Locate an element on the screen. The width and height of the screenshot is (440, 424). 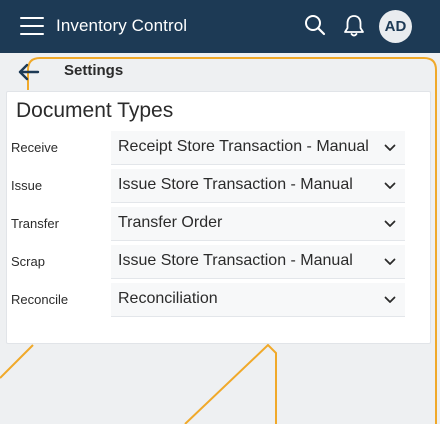
scrap-value: Issue Store Transaction - Manual is located at coordinates (235, 260).